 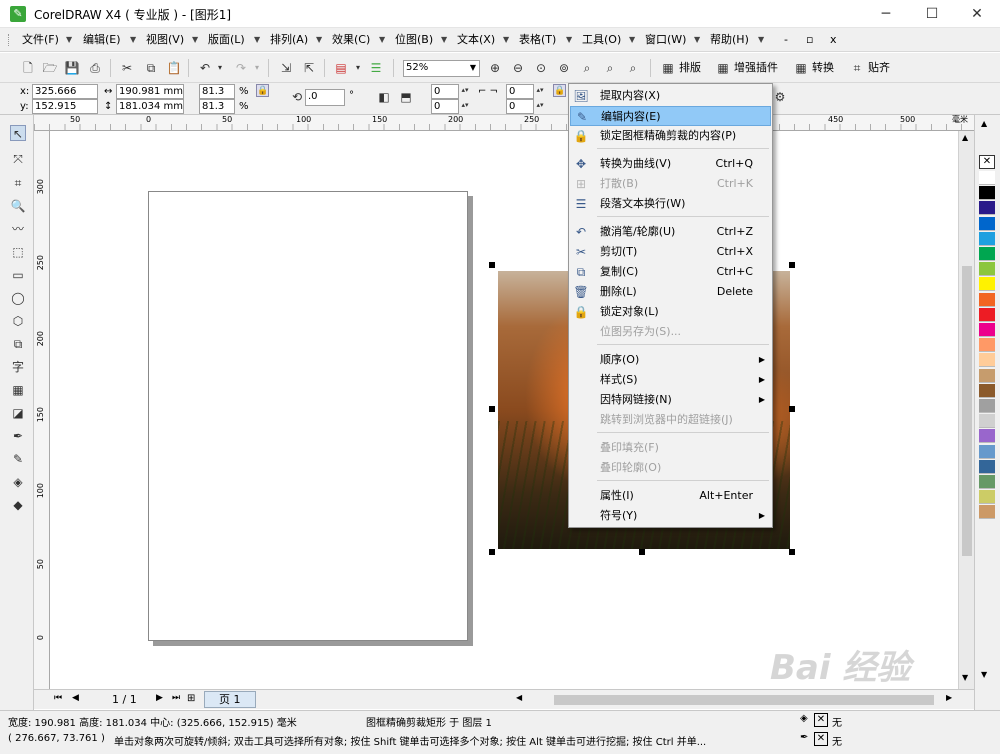 What do you see at coordinates (159, 698) in the screenshot?
I see `next-page-icon: ▶` at bounding box center [159, 698].